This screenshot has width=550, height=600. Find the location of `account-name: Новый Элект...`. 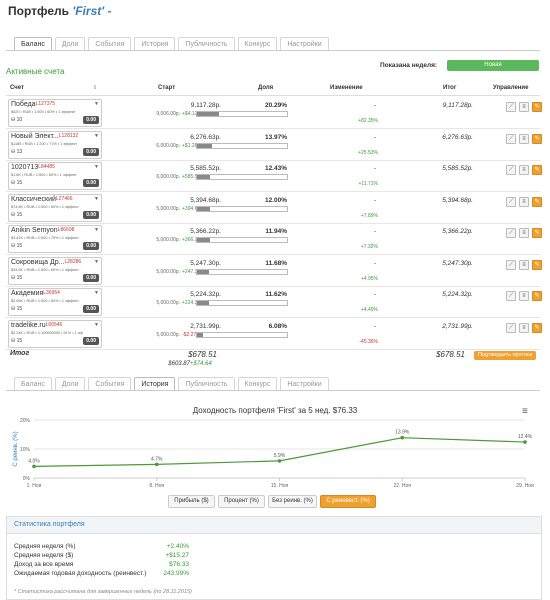

account-name: Новый Элект... is located at coordinates (35, 136).